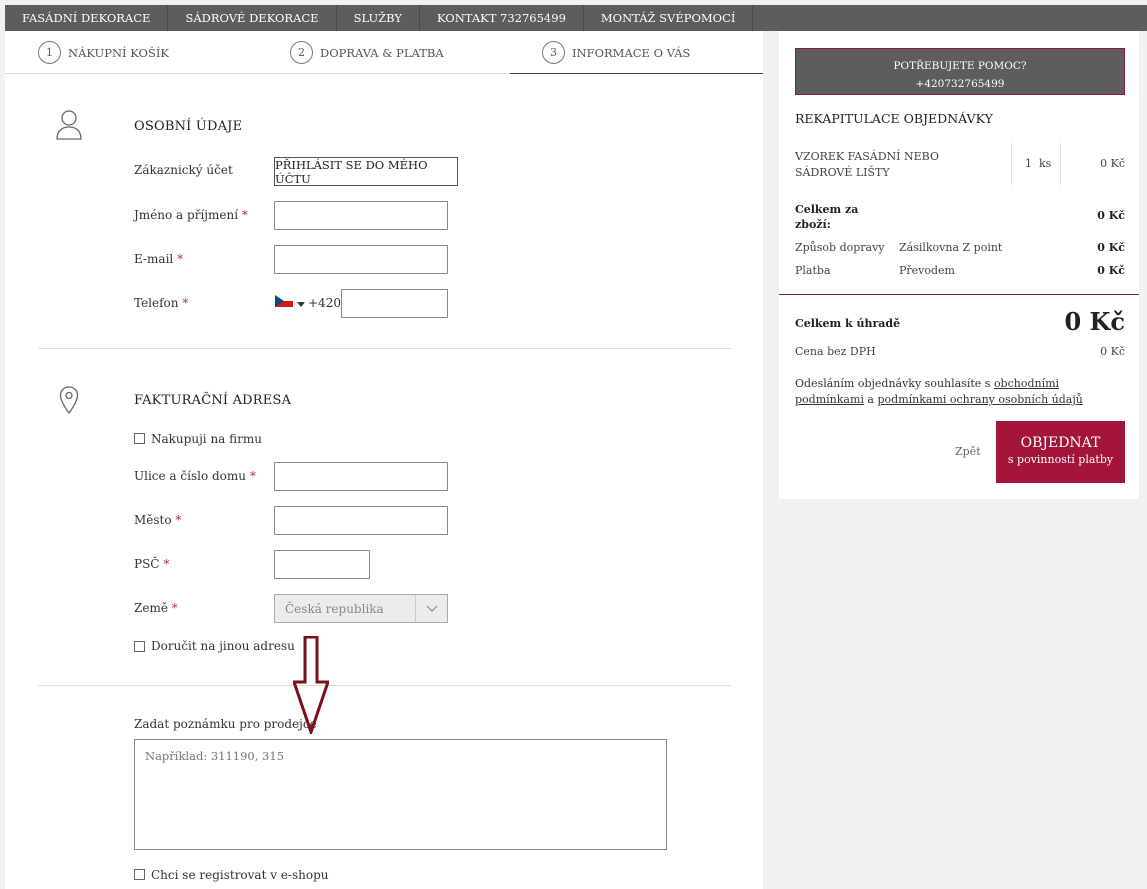 This screenshot has height=889, width=1147. I want to click on zip-label-text: PSČ, so click(147, 564).